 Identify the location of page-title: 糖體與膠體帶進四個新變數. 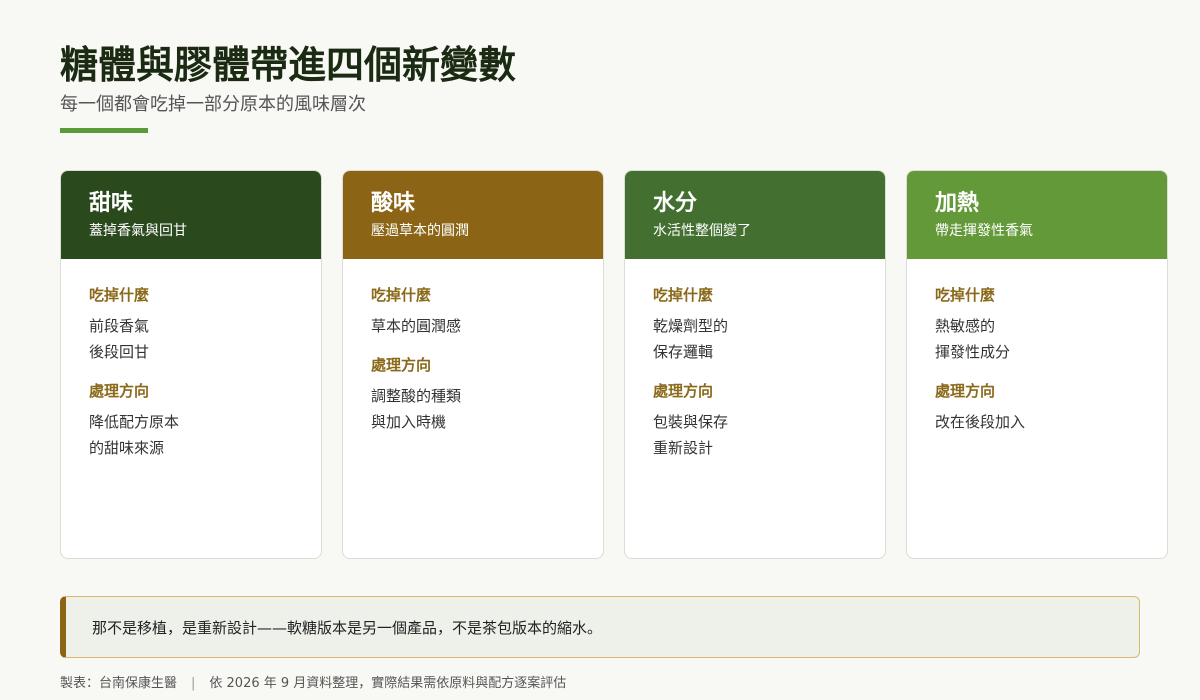
(288, 65).